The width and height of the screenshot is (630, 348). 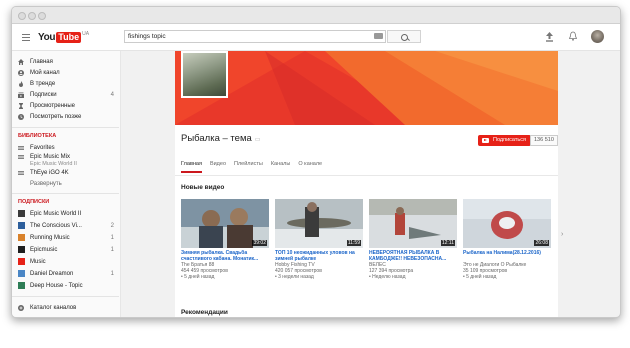 I want to click on sidebar-item-label: Главная, so click(x=41, y=61).